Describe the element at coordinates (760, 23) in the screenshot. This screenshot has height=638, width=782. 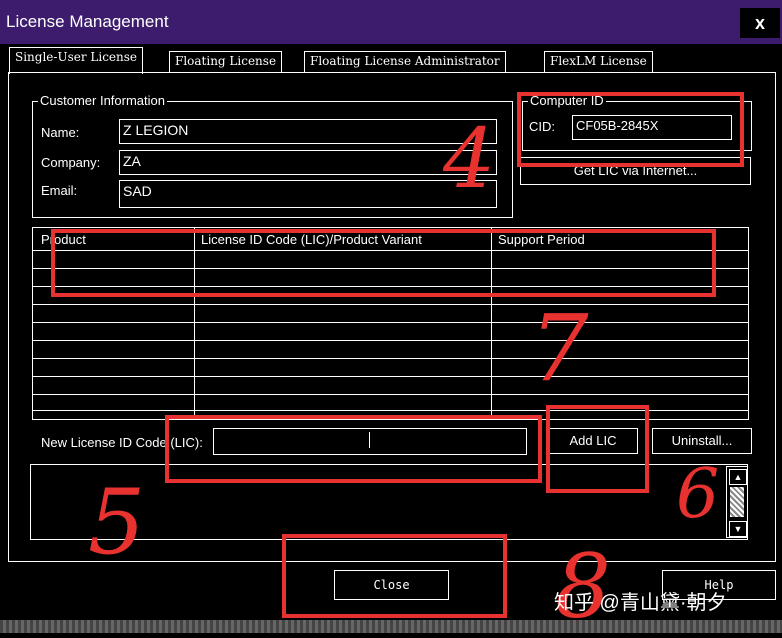
I see `close-window-button: x` at that location.